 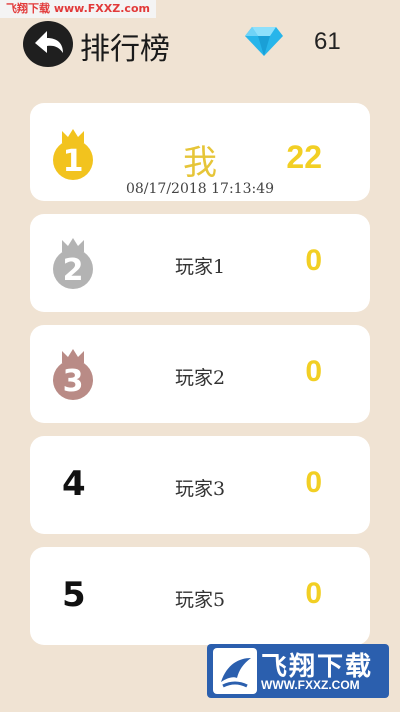 I want to click on back-arrow-icon, so click(x=49, y=42).